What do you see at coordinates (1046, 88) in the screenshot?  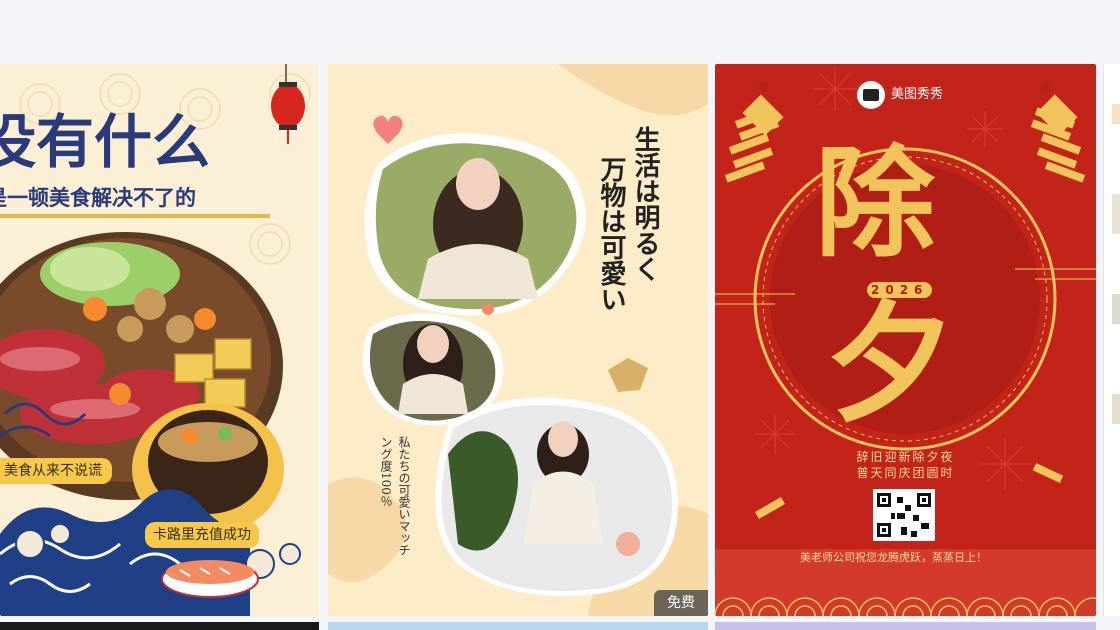 I see `fu-badge-right: 福` at bounding box center [1046, 88].